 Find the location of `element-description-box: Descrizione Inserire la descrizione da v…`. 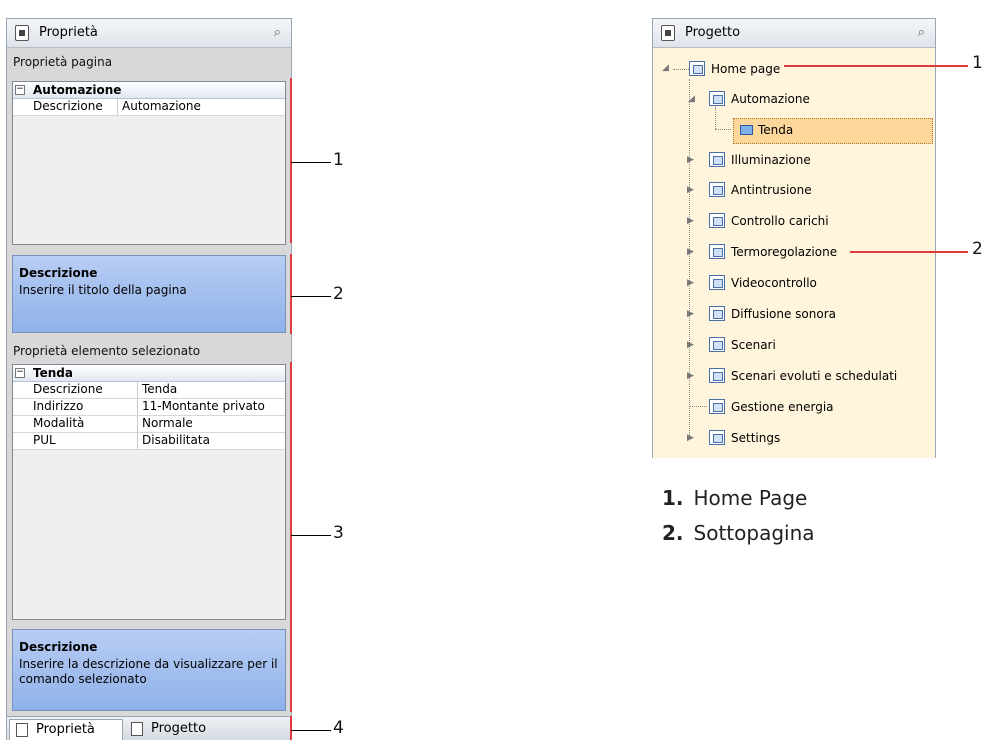

element-description-box: Descrizione Inserire la descrizione da v… is located at coordinates (149, 670).